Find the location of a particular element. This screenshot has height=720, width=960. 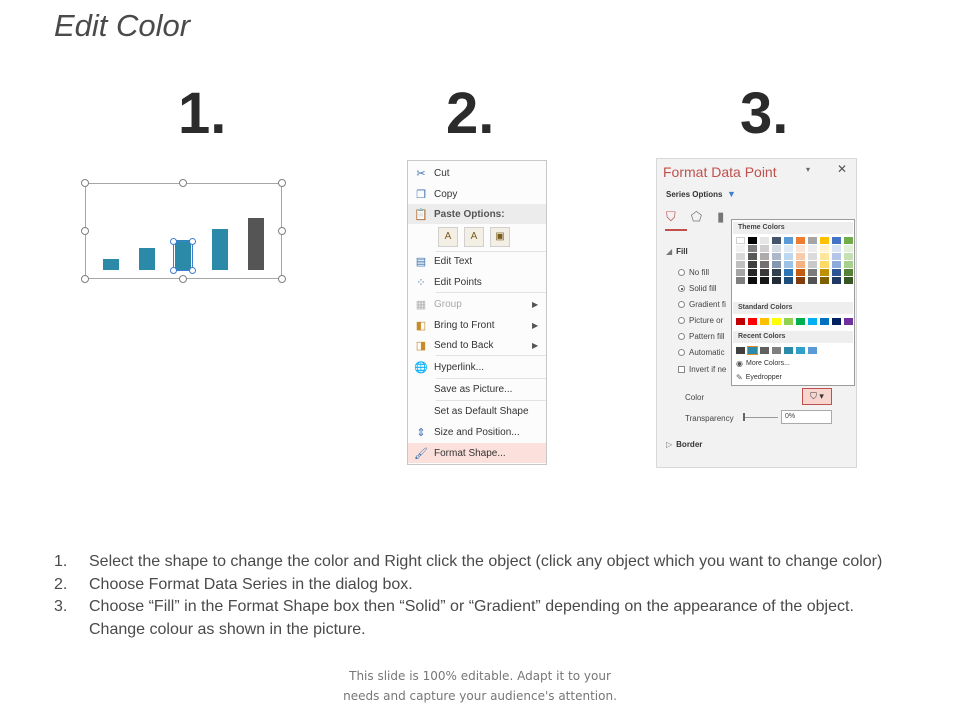

fill-option-no-fill: No fill is located at coordinates (693, 272).